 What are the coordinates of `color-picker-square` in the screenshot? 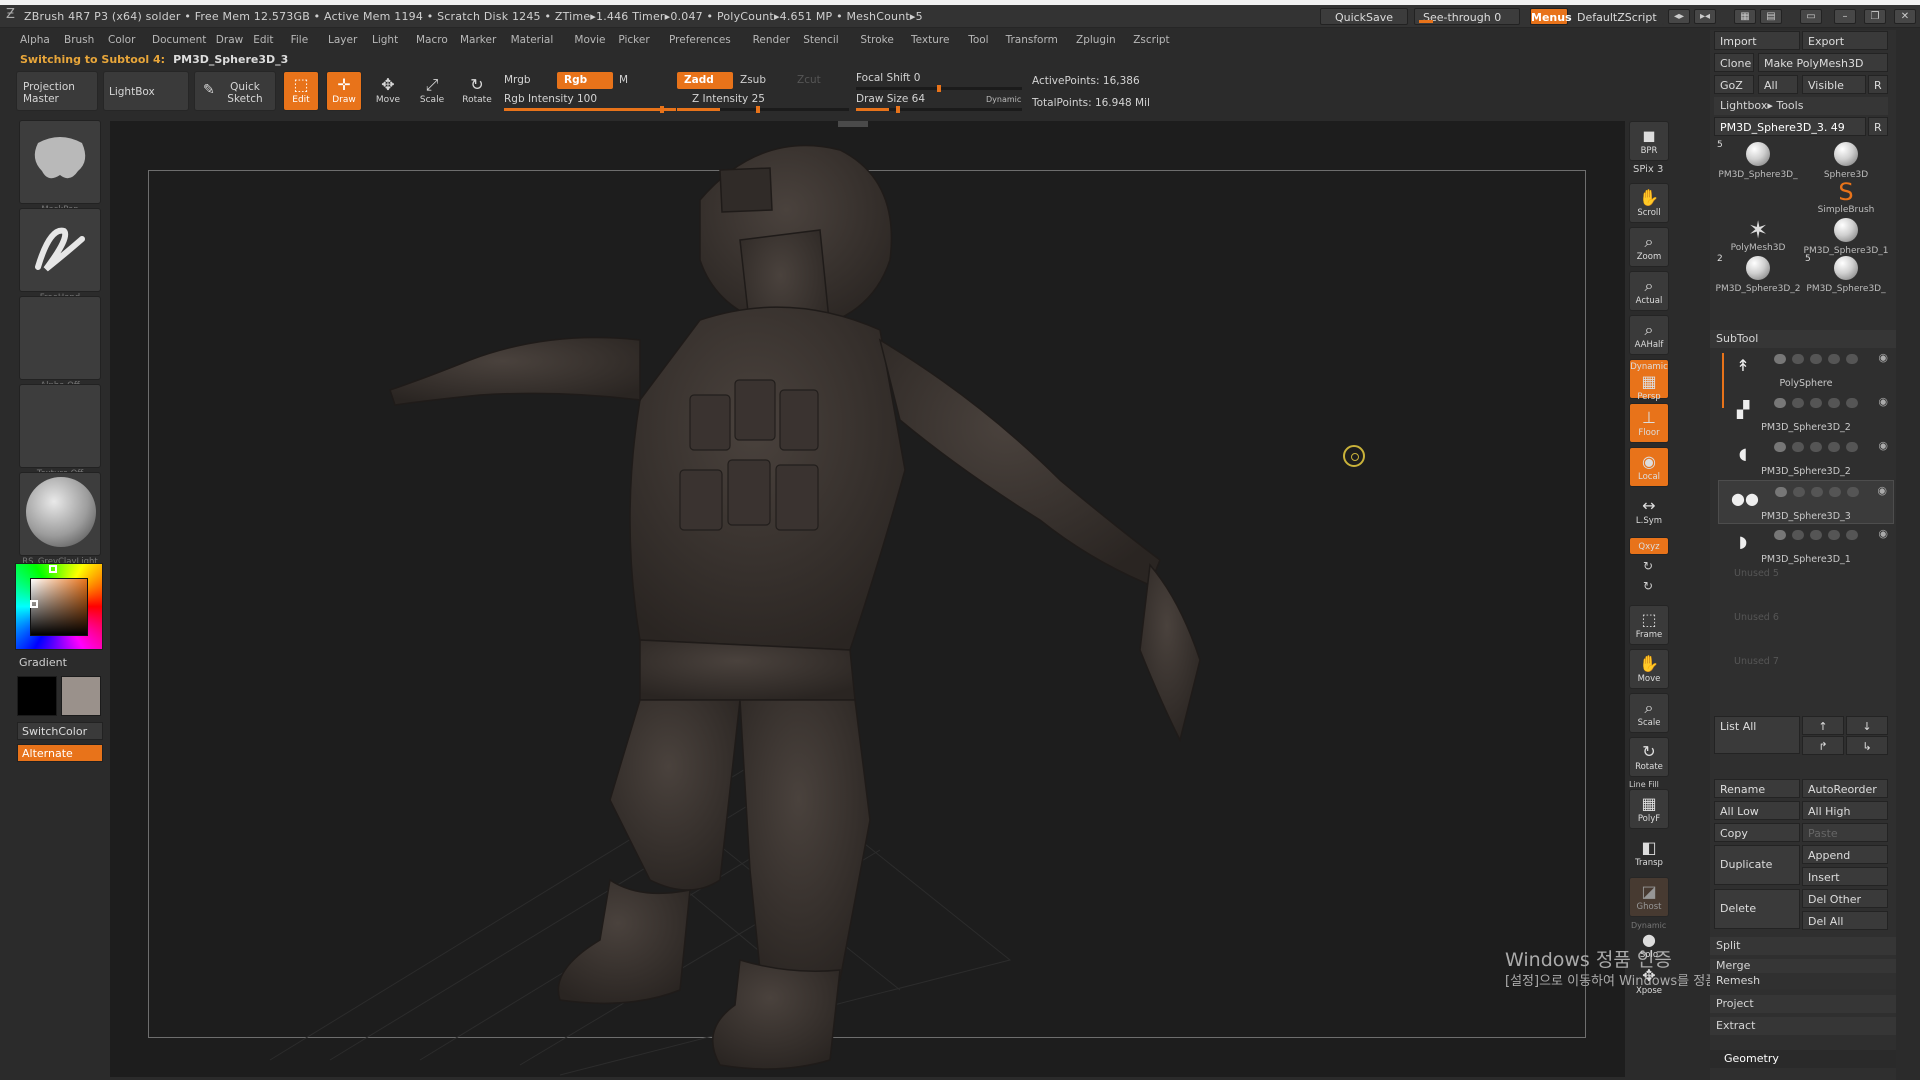 It's located at (59, 607).